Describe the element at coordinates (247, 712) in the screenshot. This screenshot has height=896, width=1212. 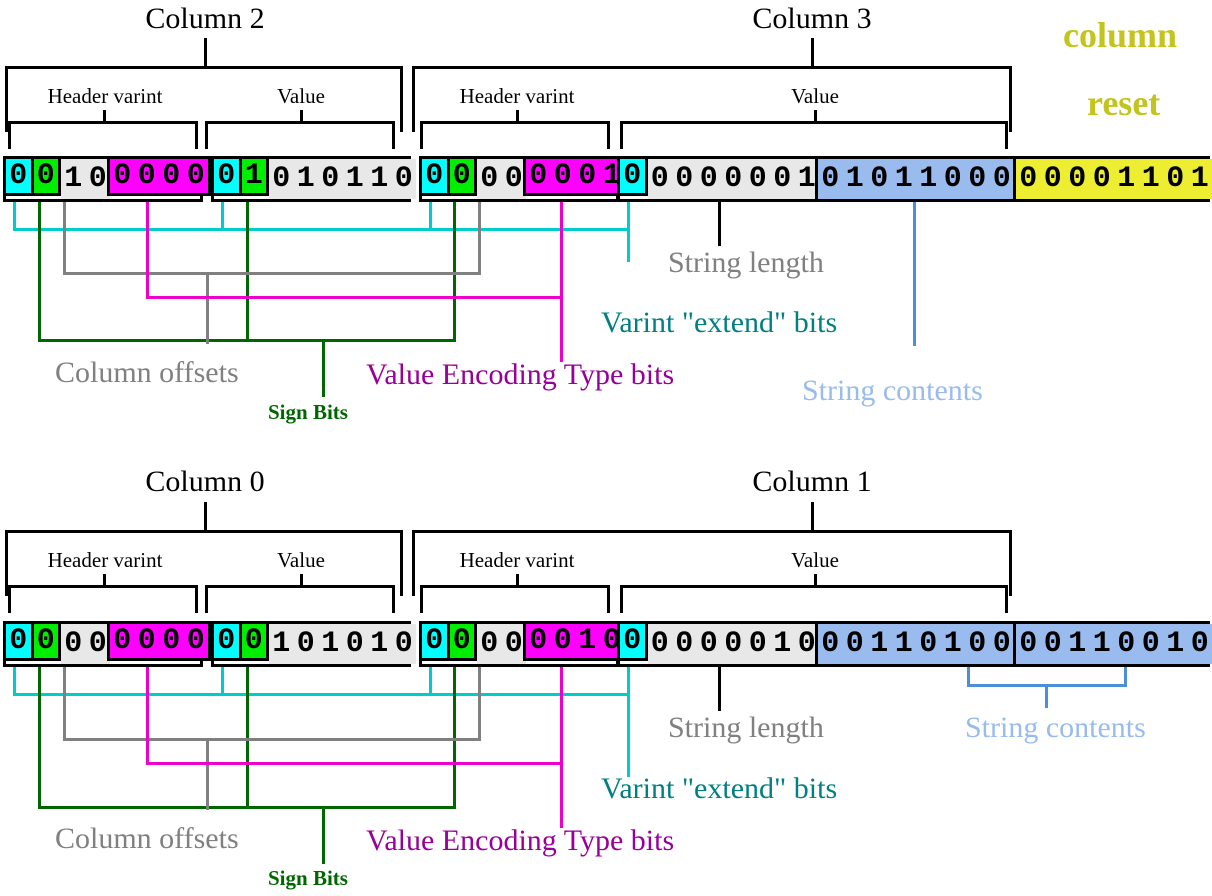
I see `sign-stub-b1` at that location.